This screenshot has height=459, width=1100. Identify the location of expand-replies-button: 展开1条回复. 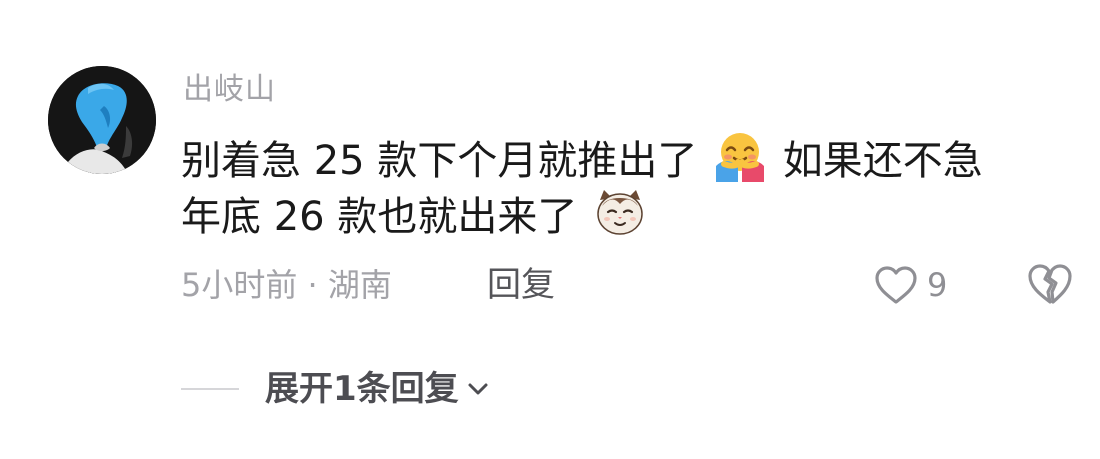
(378, 389).